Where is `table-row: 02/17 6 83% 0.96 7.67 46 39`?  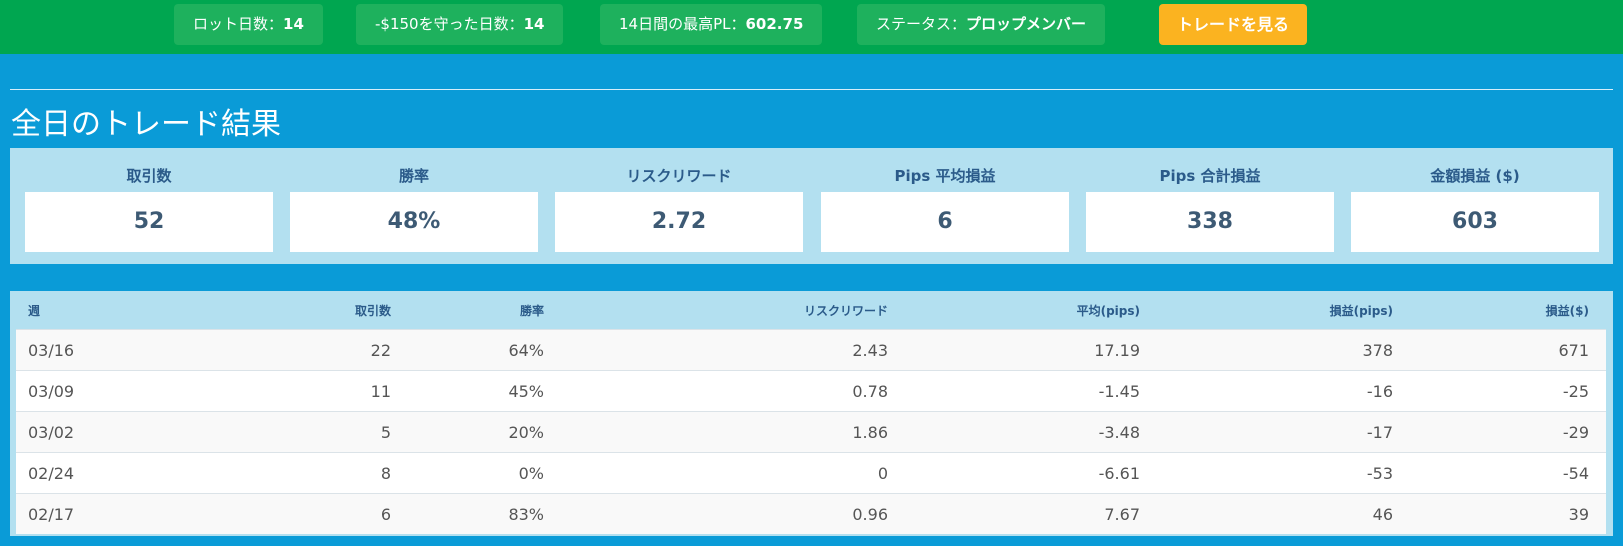 table-row: 02/17 6 83% 0.96 7.67 46 39 is located at coordinates (811, 513).